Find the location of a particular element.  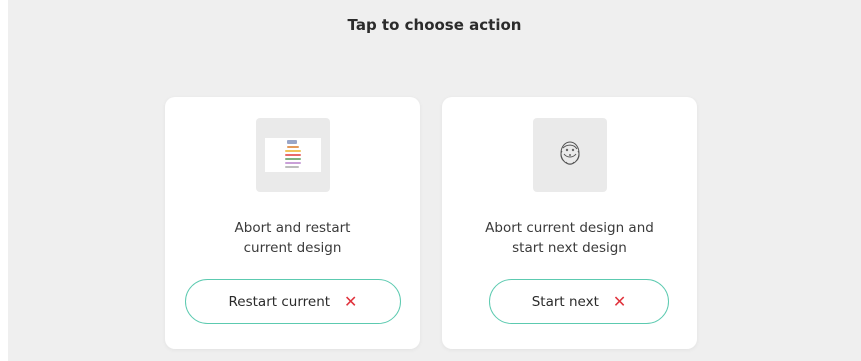

description-line: start next design is located at coordinates (569, 248).